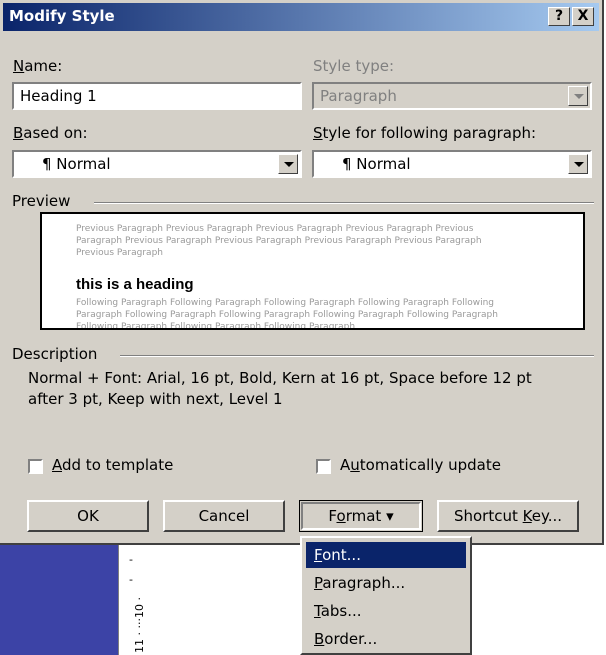 Image resolution: width=606 pixels, height=655 pixels. I want to click on preview-label: Preview, so click(41, 201).